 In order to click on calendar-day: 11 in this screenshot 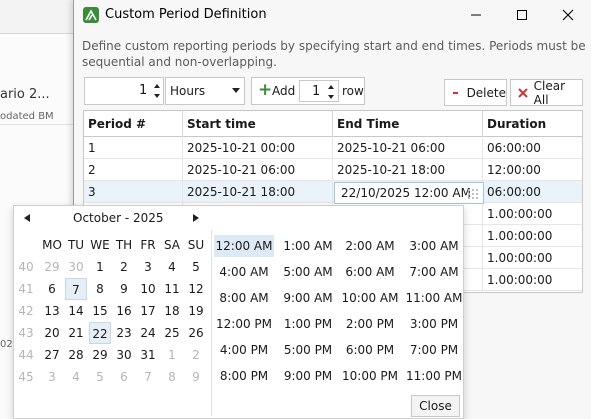, I will do `click(172, 289)`.